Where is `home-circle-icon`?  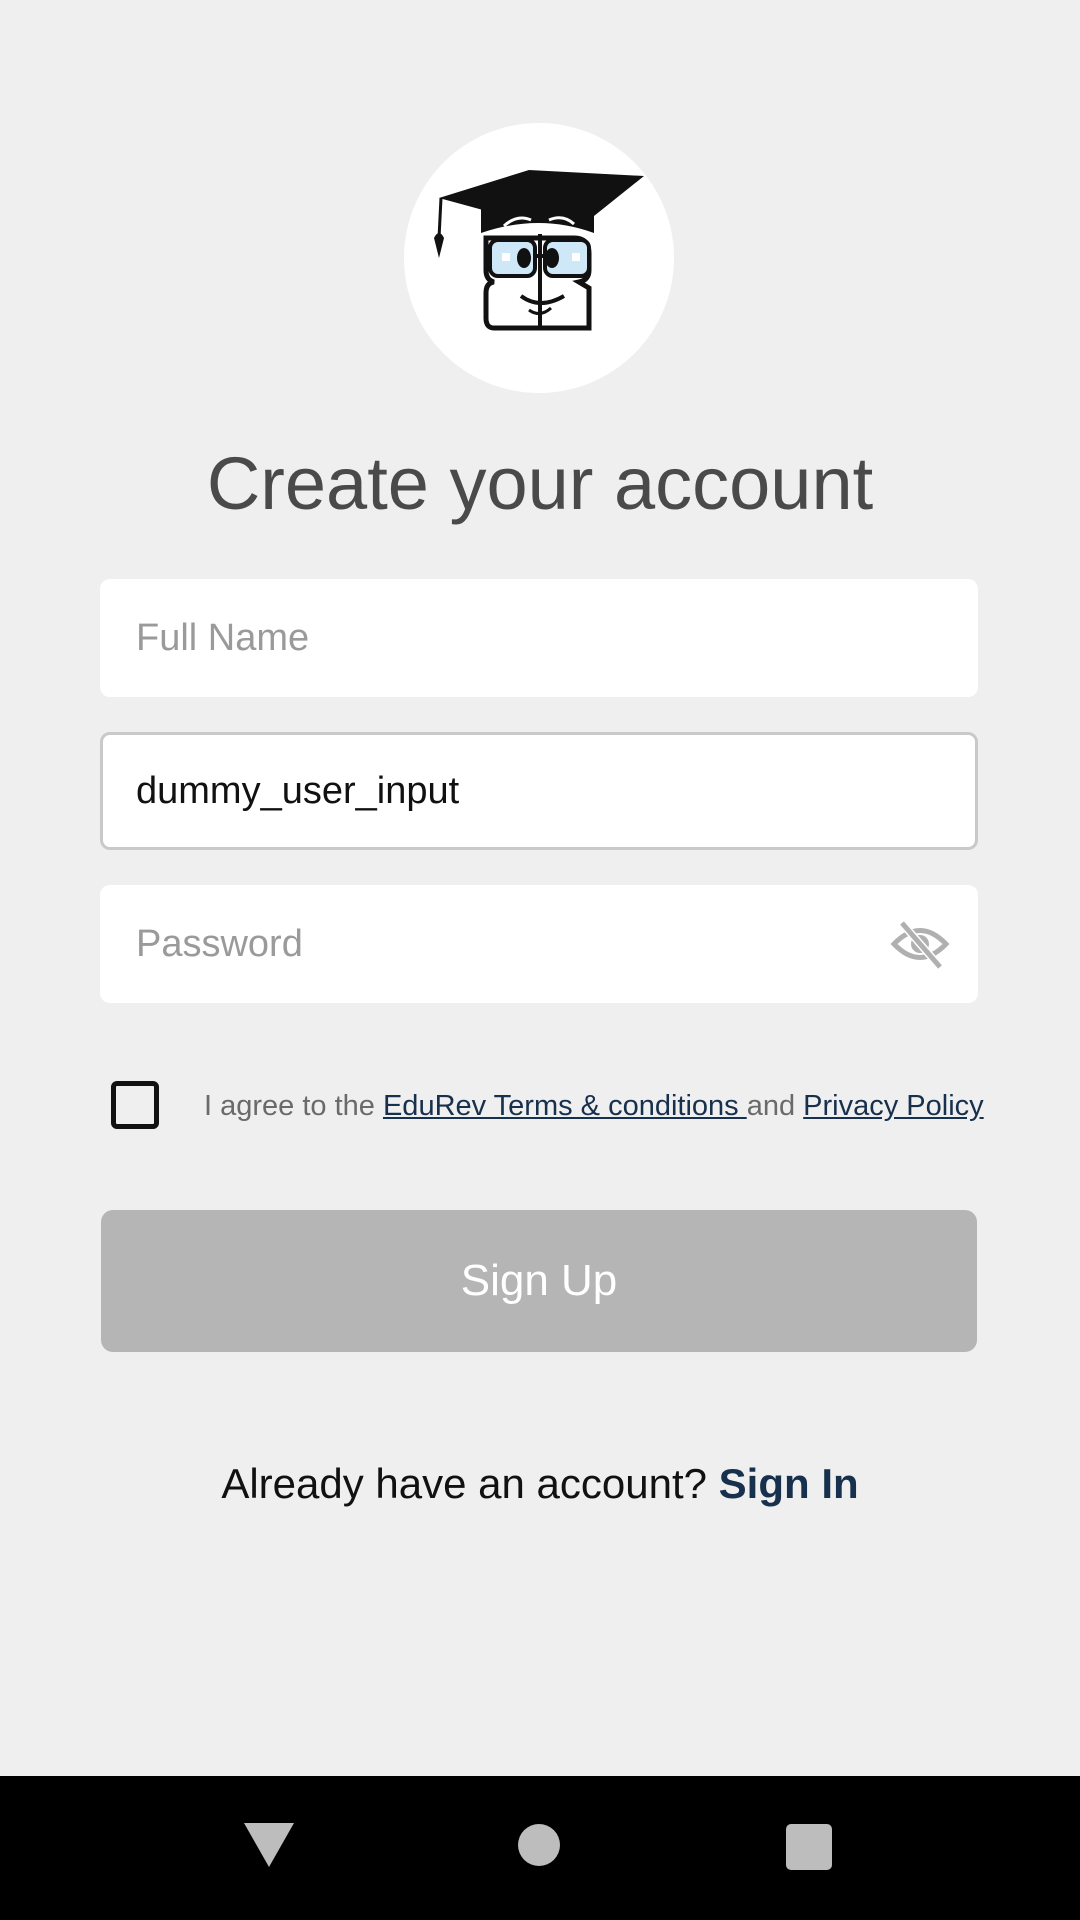
home-circle-icon is located at coordinates (539, 1845).